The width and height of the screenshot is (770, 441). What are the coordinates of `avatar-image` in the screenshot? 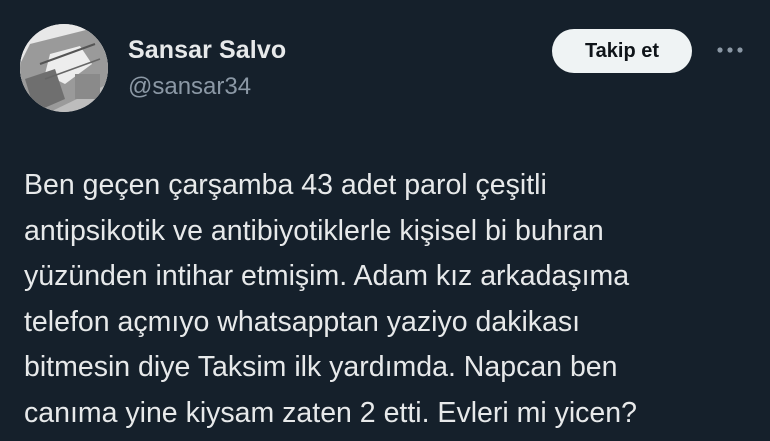 It's located at (64, 68).